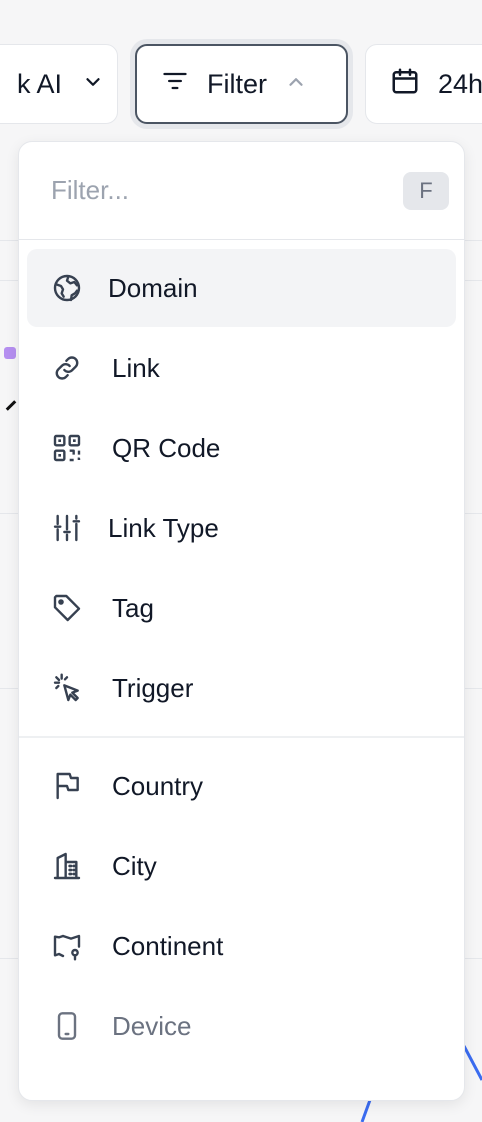 The height and width of the screenshot is (1122, 482). Describe the element at coordinates (296, 84) in the screenshot. I see `chevron-up-icon` at that location.